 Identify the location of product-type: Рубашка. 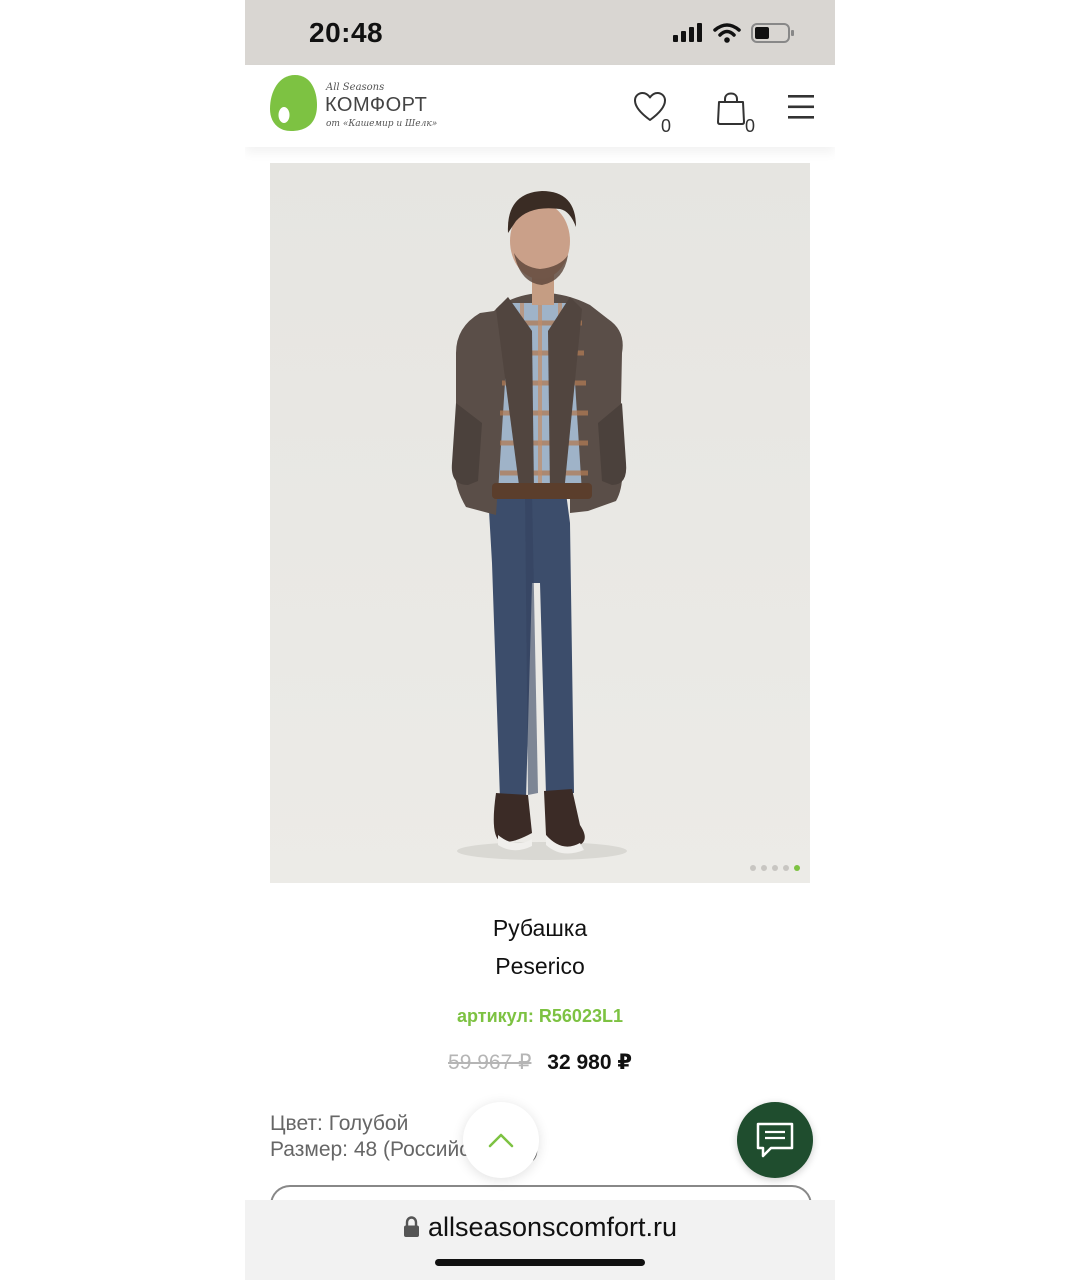
(540, 928).